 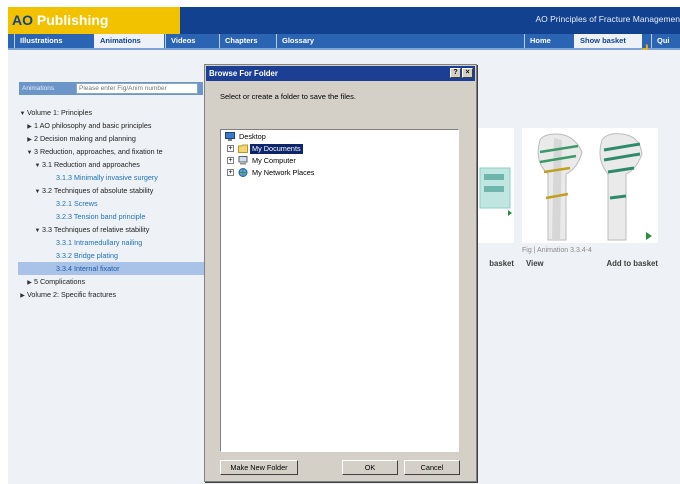 I want to click on tree-item-label: 3.3.4 Internal fixator, so click(x=88, y=268).